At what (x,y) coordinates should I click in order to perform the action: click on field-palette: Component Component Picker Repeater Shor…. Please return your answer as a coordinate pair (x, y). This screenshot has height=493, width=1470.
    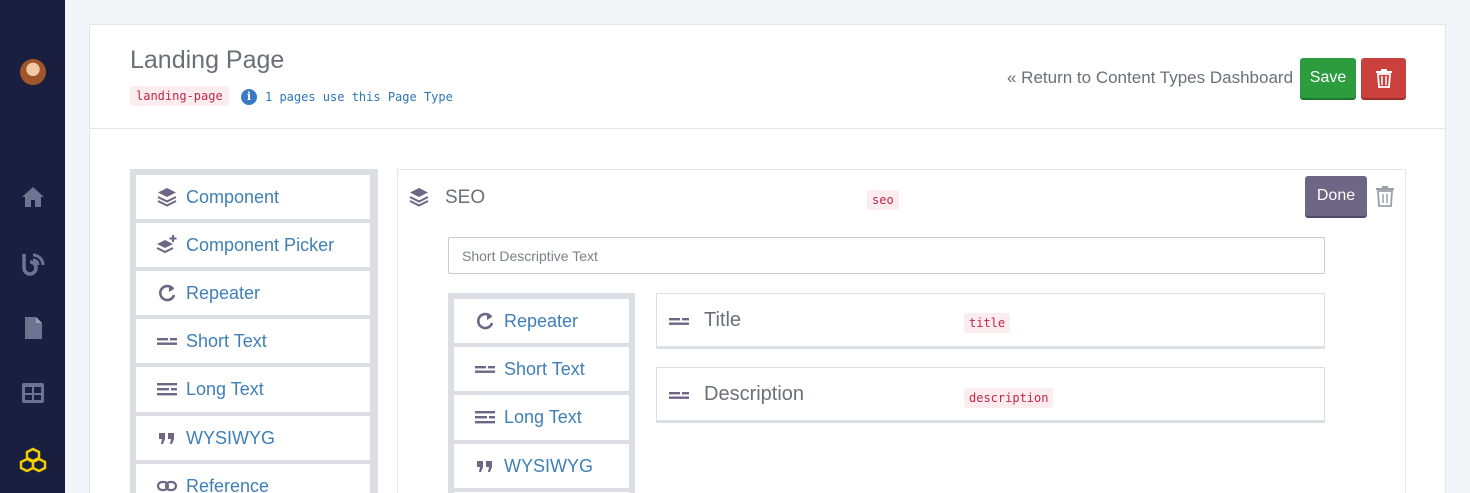
    Looking at the image, I should click on (254, 331).